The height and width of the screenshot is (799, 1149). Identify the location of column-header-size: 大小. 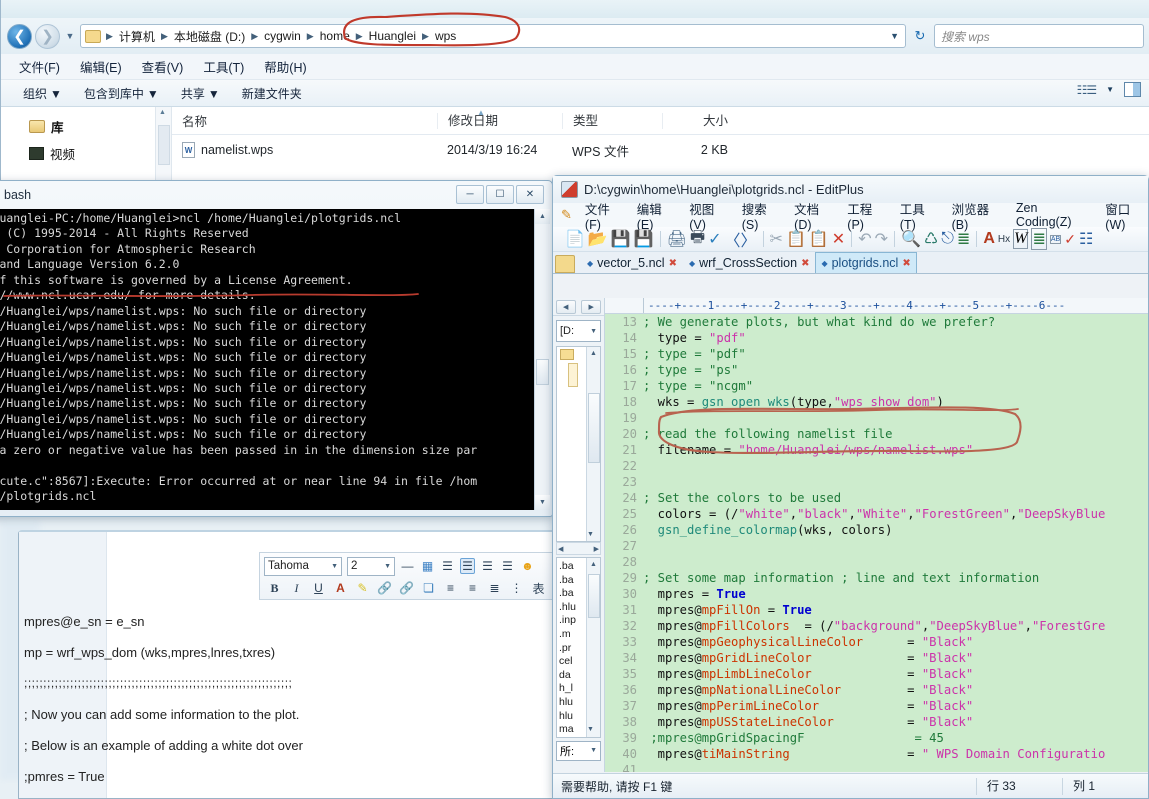
(702, 120).